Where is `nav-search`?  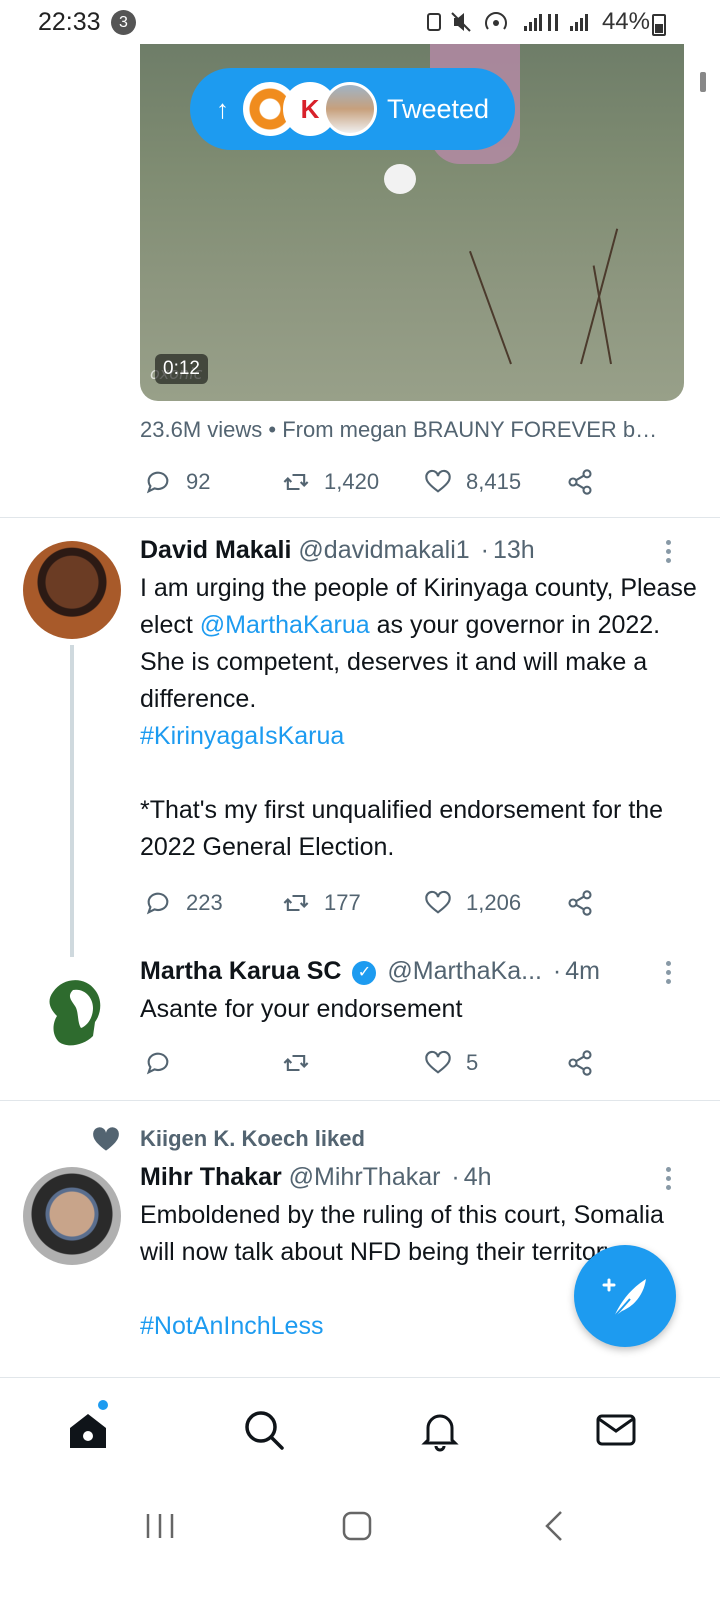
nav-search is located at coordinates (264, 1430).